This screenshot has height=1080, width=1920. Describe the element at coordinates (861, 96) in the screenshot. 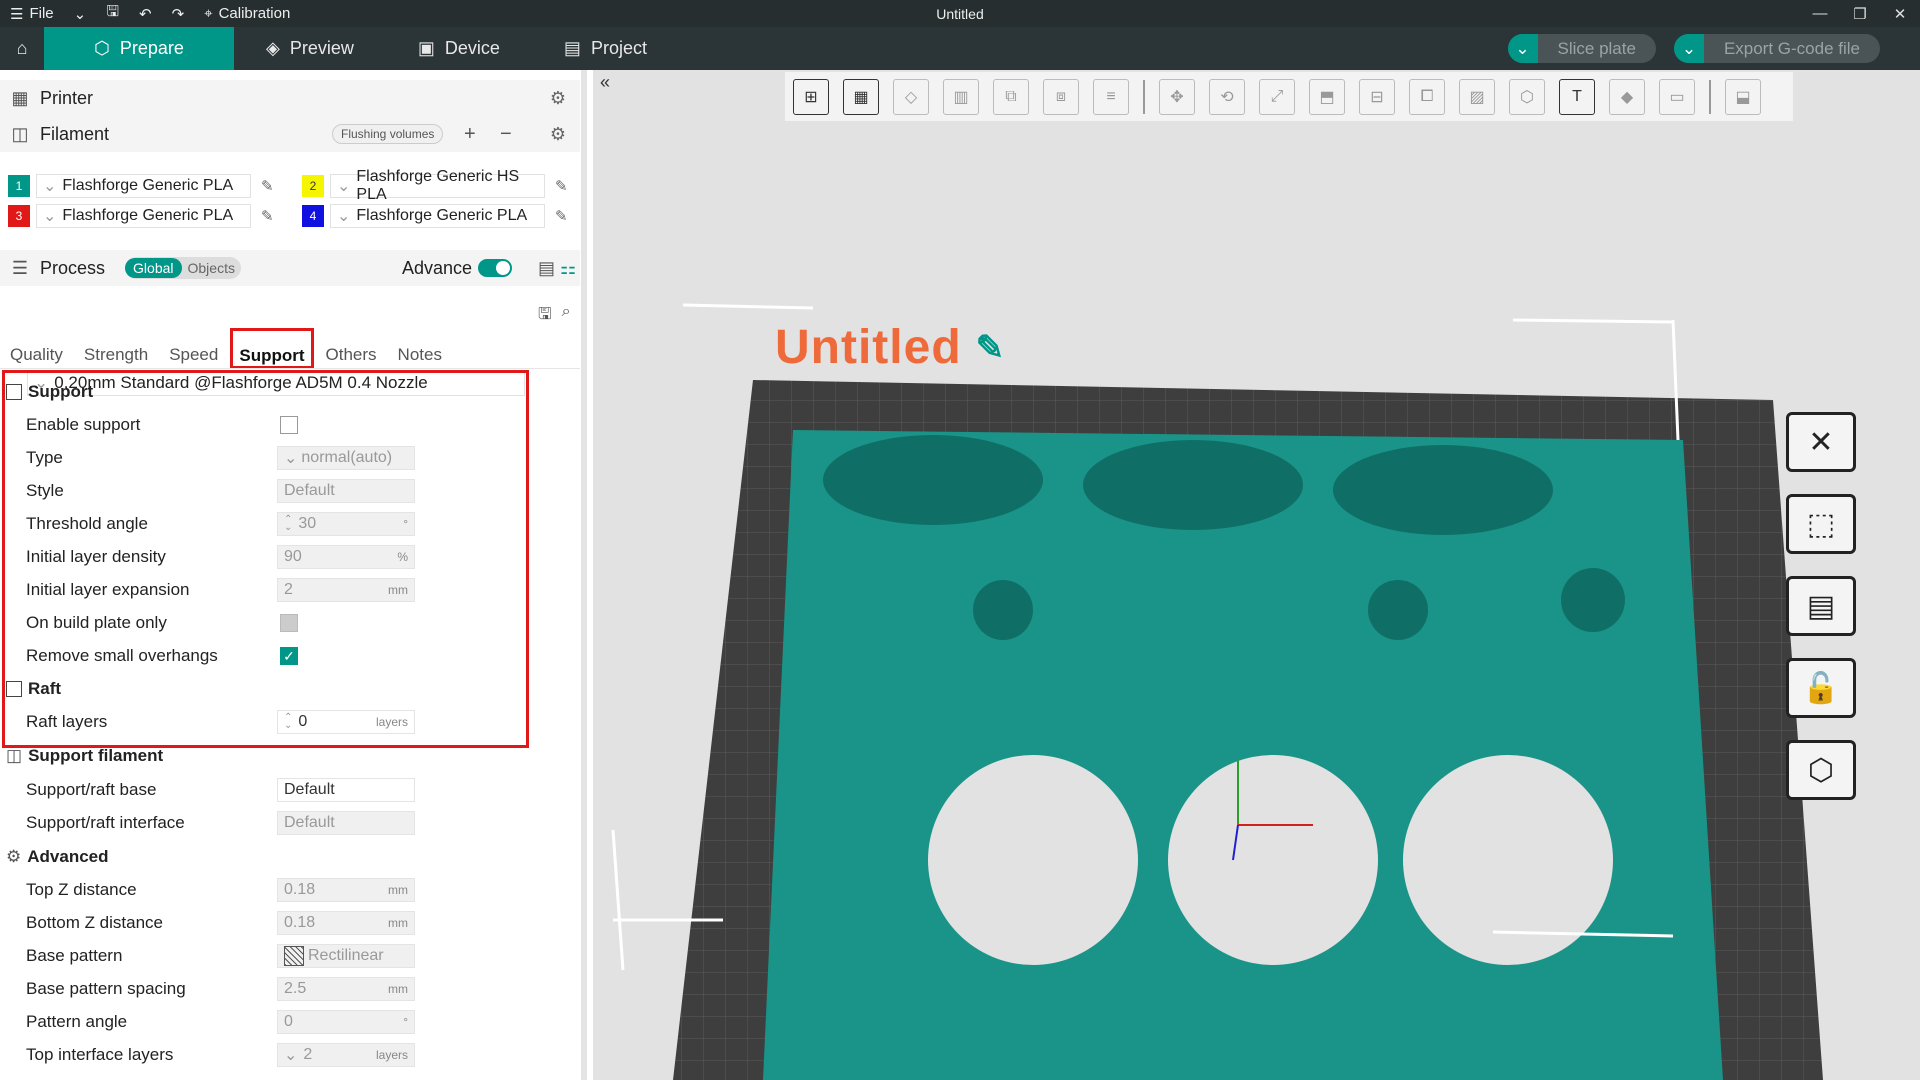

I see `add-plate-icon: ▦` at that location.